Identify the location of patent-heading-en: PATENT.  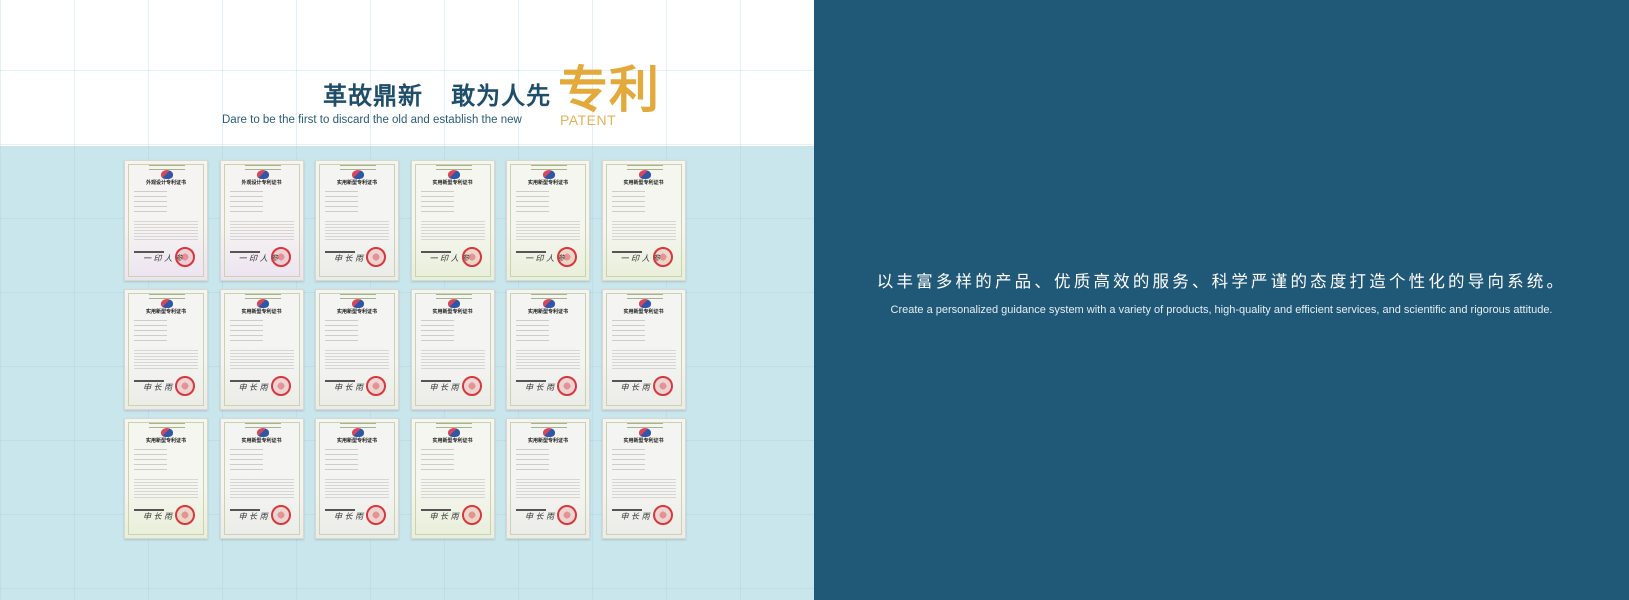
(588, 120).